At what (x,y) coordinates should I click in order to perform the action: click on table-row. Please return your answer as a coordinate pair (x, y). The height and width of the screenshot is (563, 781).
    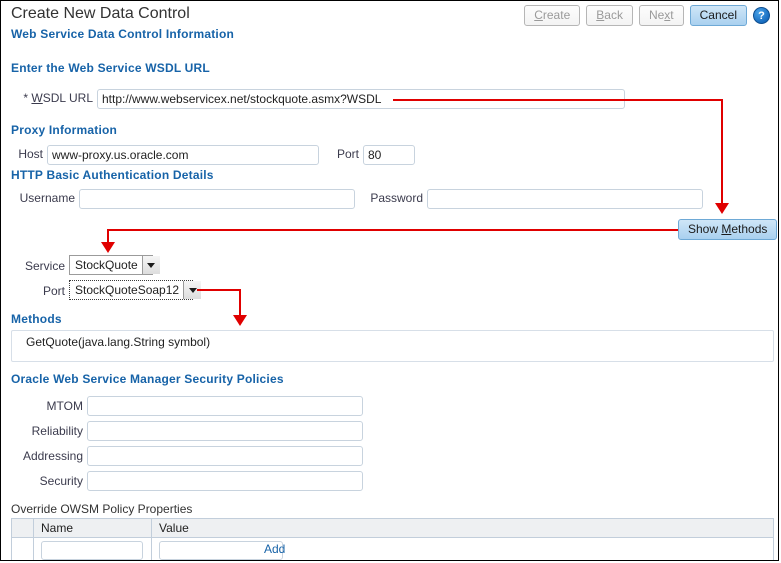
    Looking at the image, I should click on (392, 549).